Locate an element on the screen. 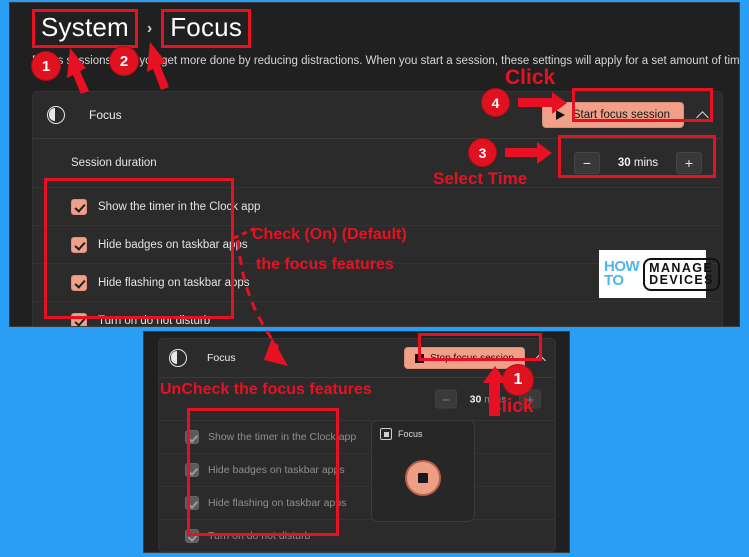  checkbox-row-show-timer-disabled: Show the timer in the Clock app is located at coordinates (357, 436).